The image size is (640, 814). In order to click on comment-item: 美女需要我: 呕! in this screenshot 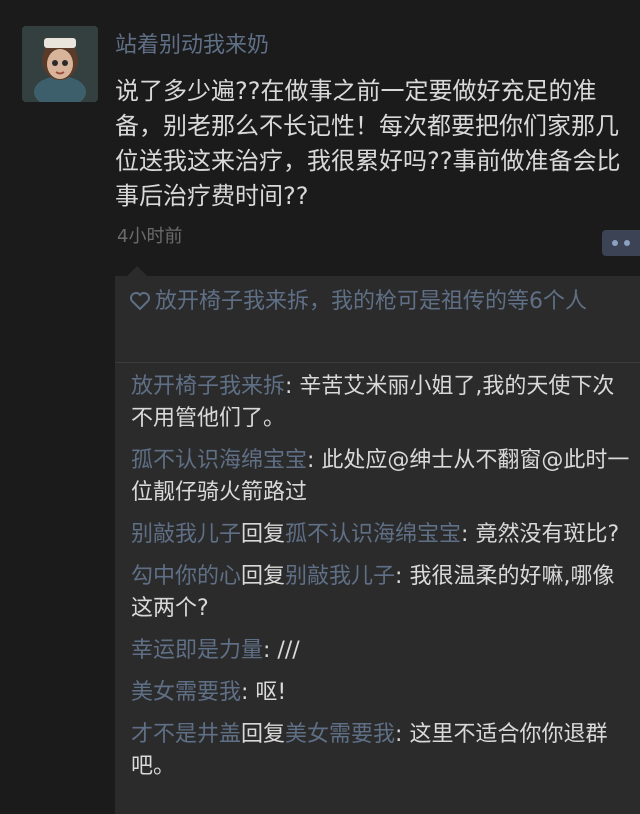, I will do `click(380, 693)`.